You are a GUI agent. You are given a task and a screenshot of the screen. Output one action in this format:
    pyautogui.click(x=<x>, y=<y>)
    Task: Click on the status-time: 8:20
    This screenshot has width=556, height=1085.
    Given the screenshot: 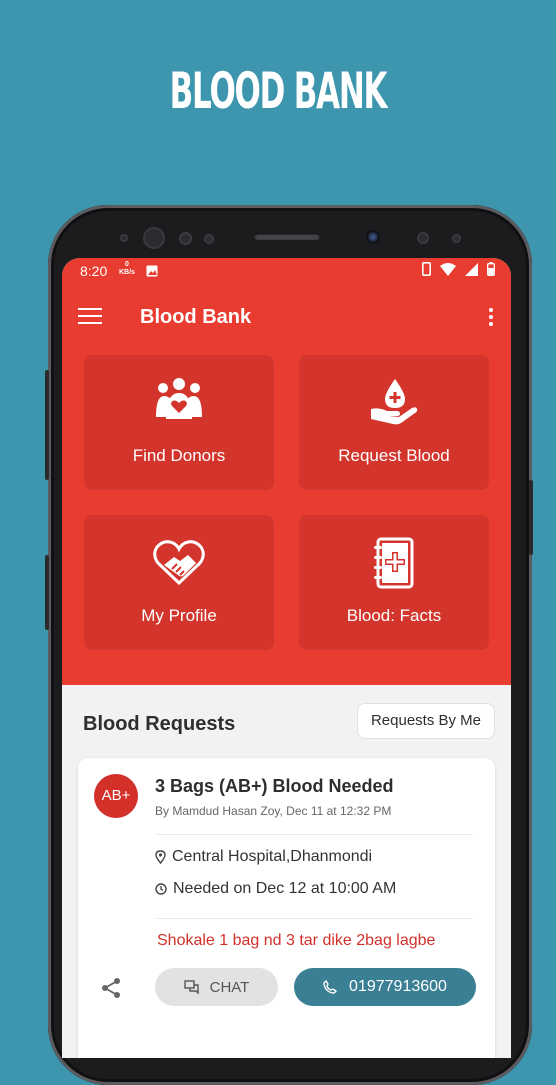 What is the action you would take?
    pyautogui.click(x=94, y=271)
    